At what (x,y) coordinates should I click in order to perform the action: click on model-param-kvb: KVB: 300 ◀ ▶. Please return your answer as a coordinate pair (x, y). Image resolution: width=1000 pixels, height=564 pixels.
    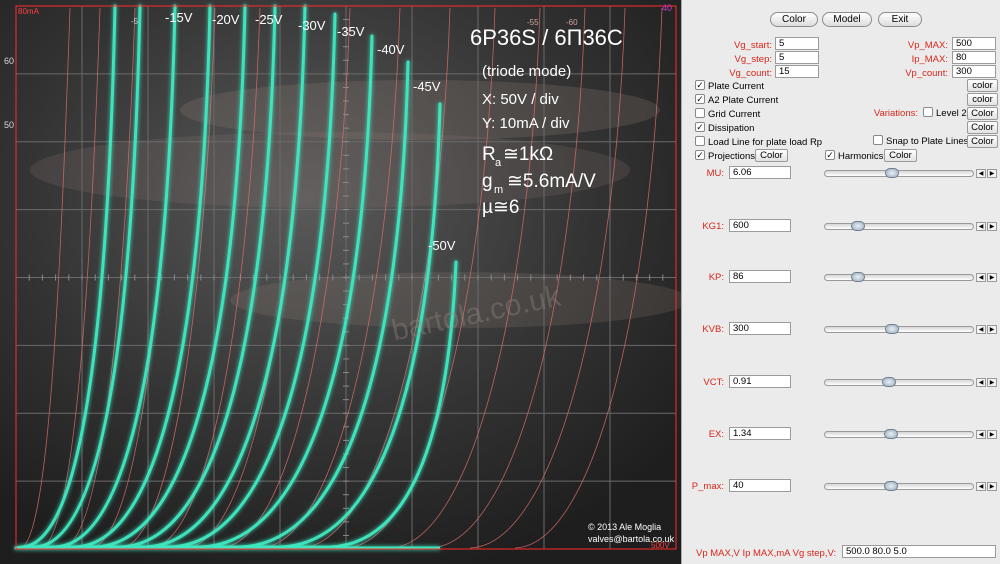
    Looking at the image, I should click on (841, 329).